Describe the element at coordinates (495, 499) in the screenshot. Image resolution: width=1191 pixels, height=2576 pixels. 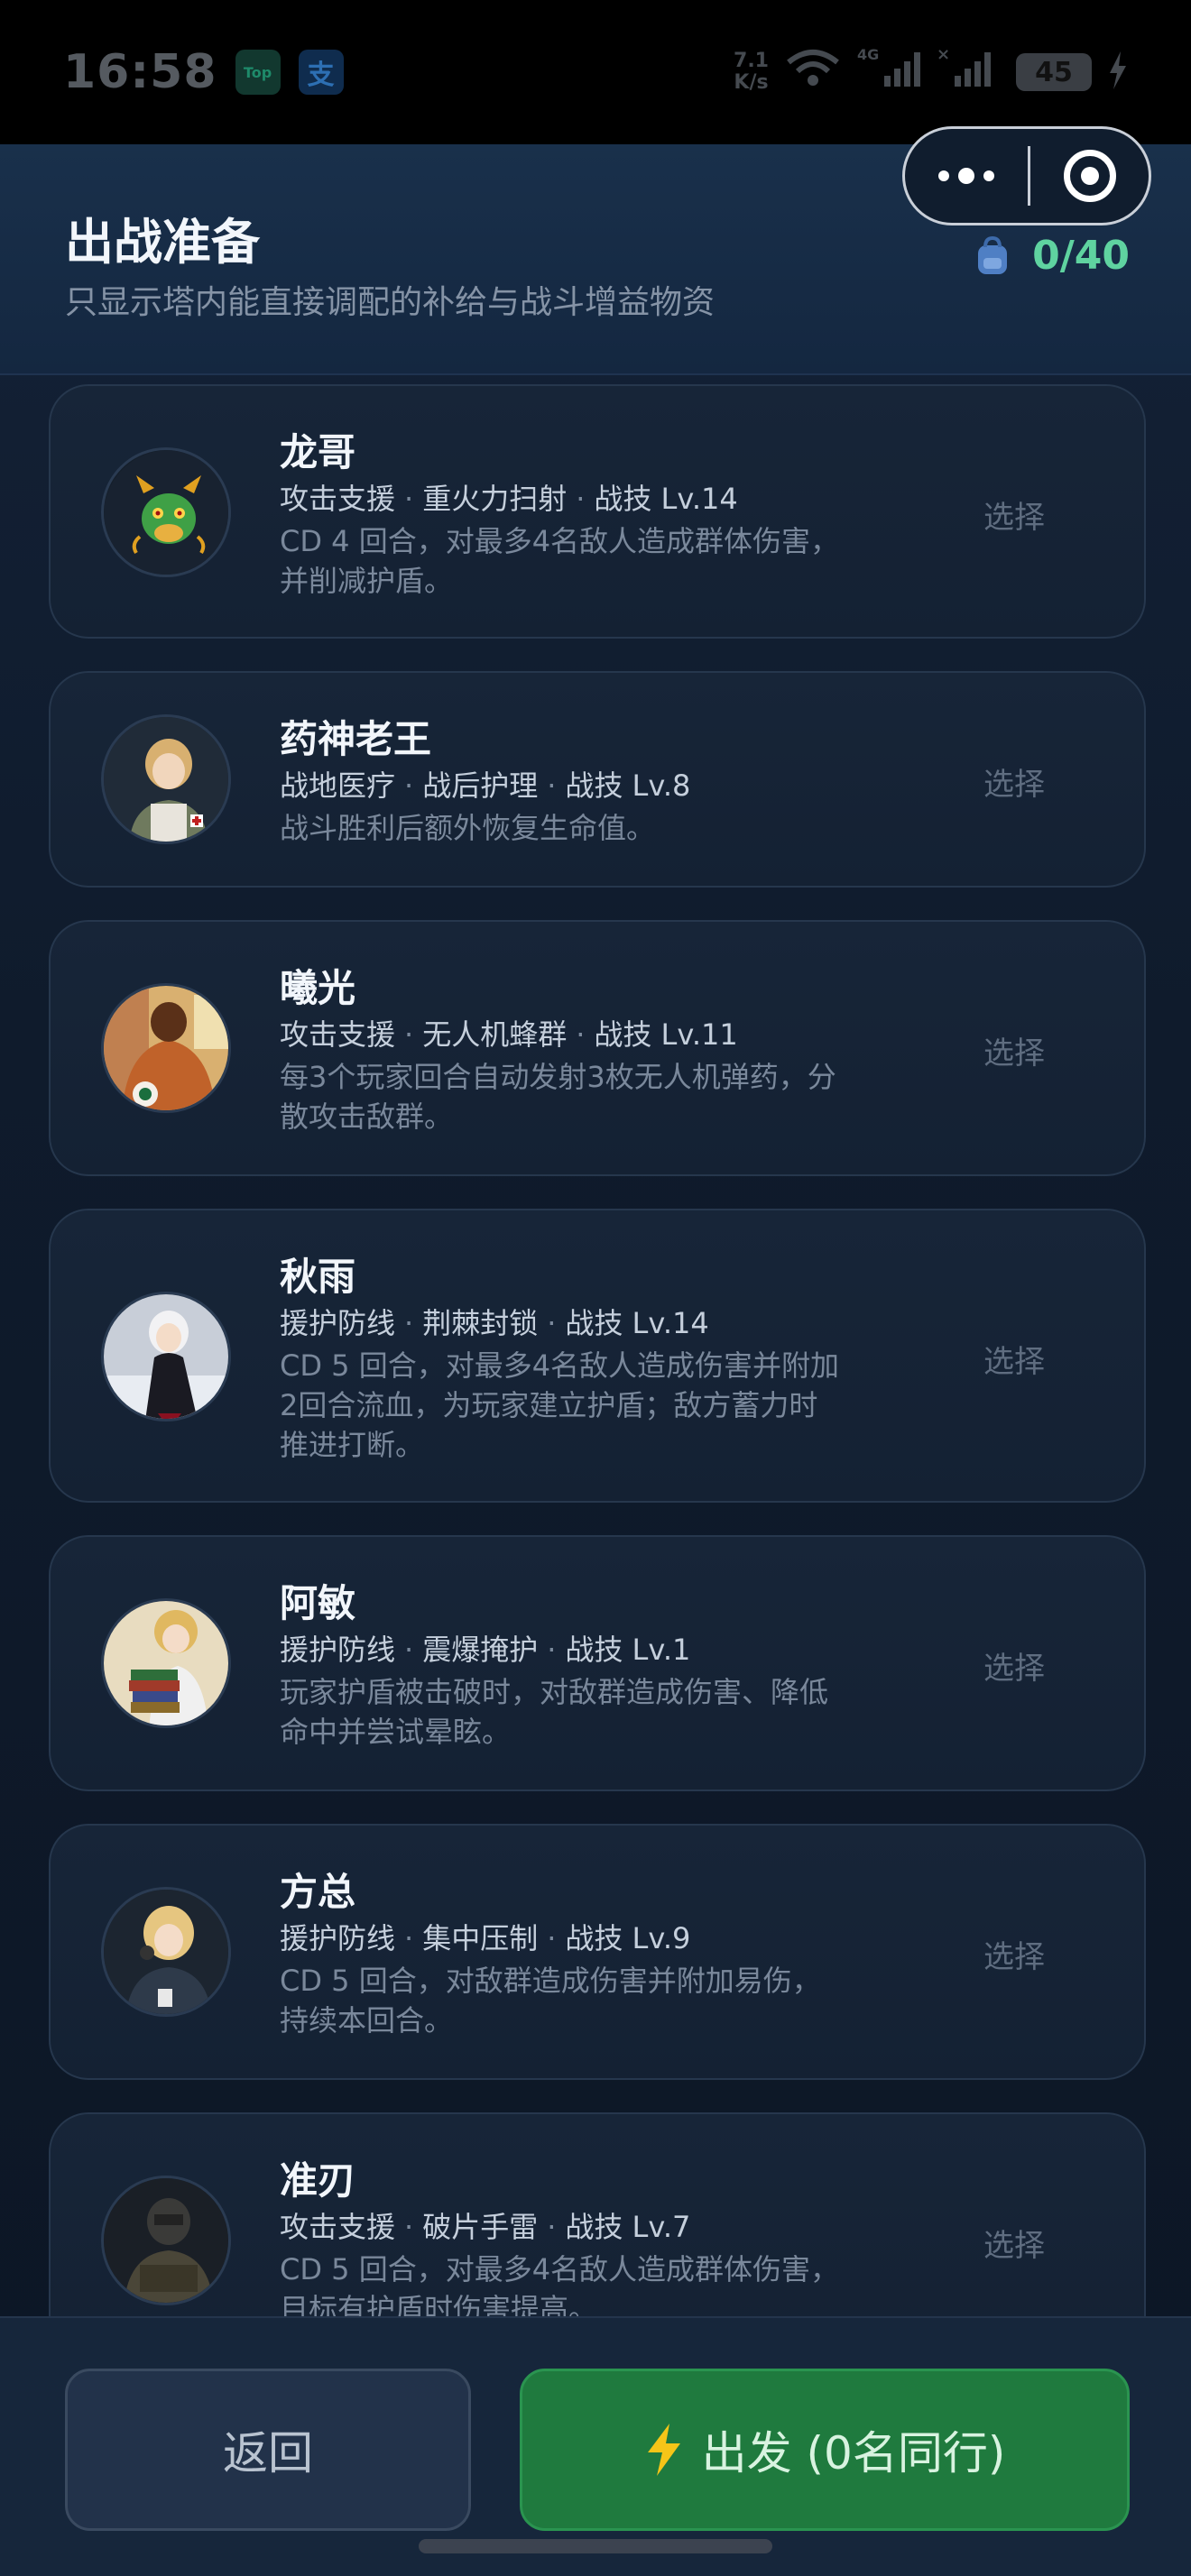
I see `companion-skill: 重火力扫射` at that location.